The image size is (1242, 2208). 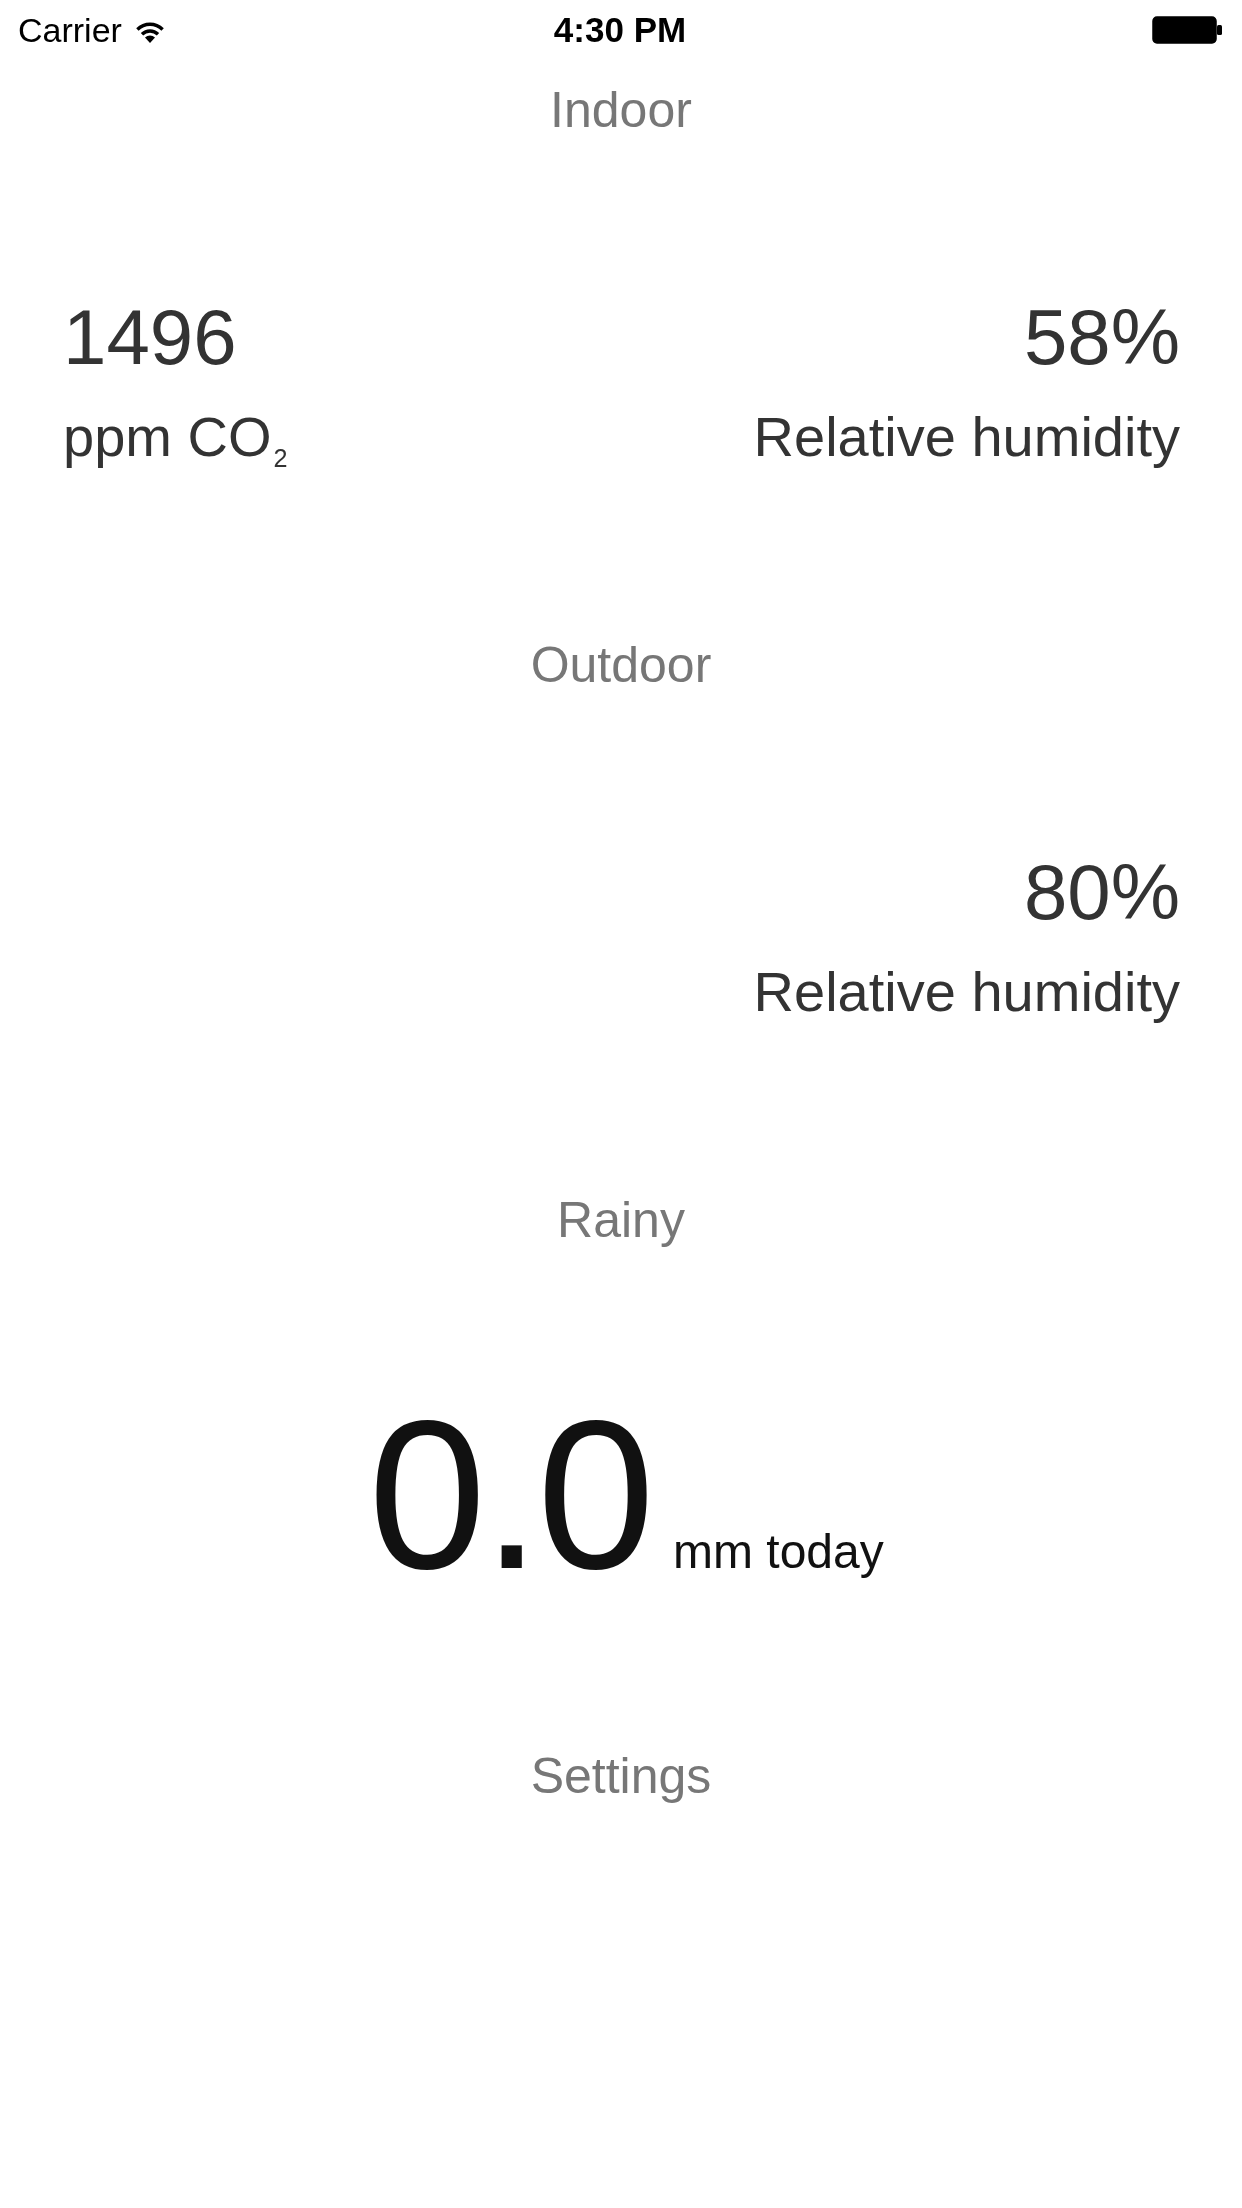 What do you see at coordinates (621, 110) in the screenshot?
I see `section-title: Indoor` at bounding box center [621, 110].